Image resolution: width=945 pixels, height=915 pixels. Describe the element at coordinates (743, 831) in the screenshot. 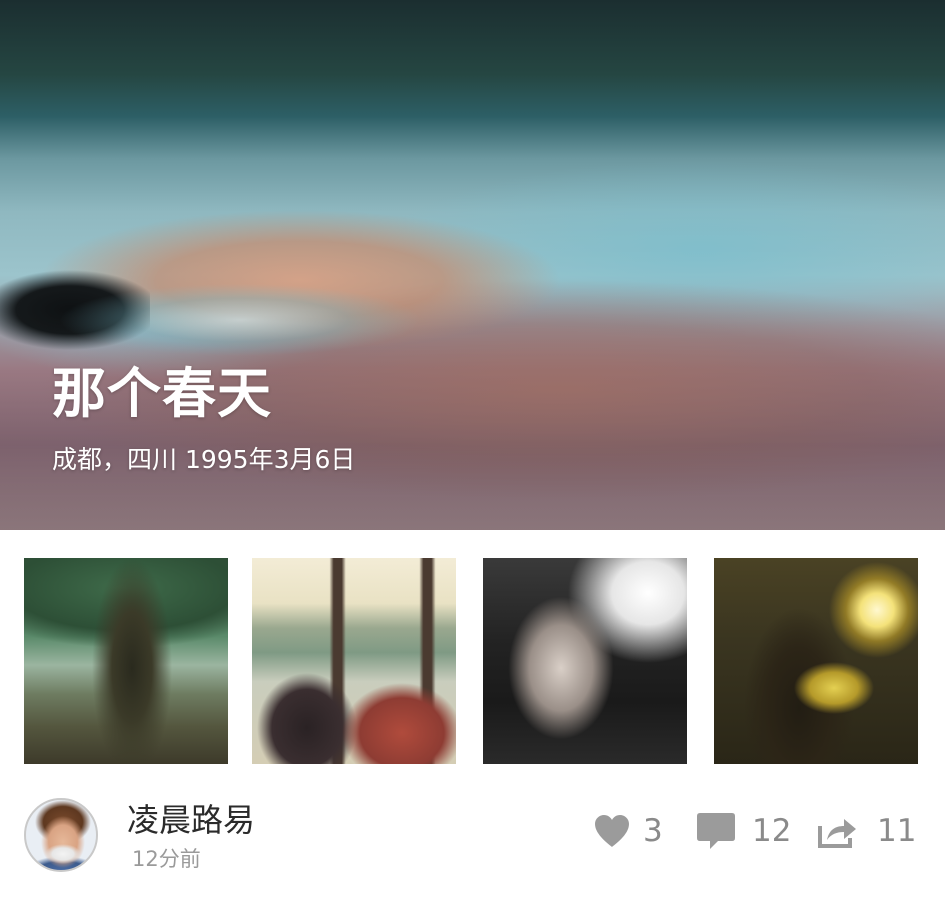

I see `comment-button: 12` at that location.